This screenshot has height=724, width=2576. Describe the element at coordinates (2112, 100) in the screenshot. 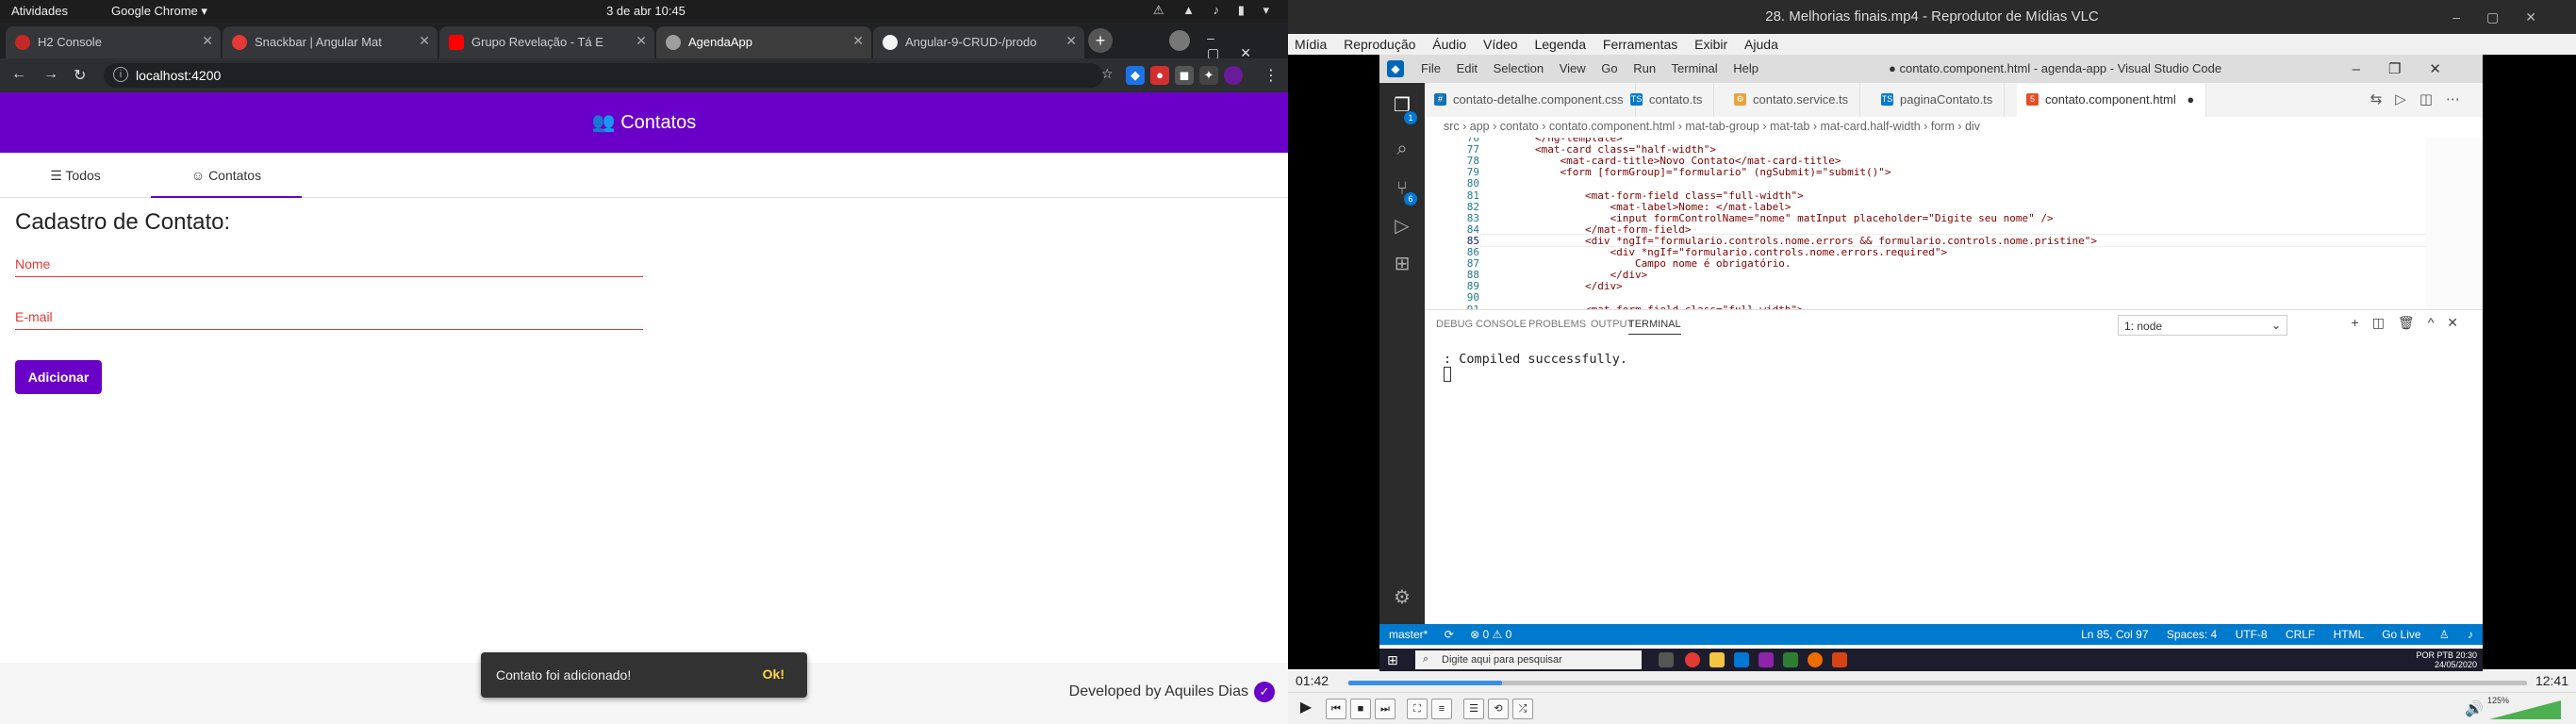

I see `editor-tab-active: 5 contato.component.html ●` at that location.